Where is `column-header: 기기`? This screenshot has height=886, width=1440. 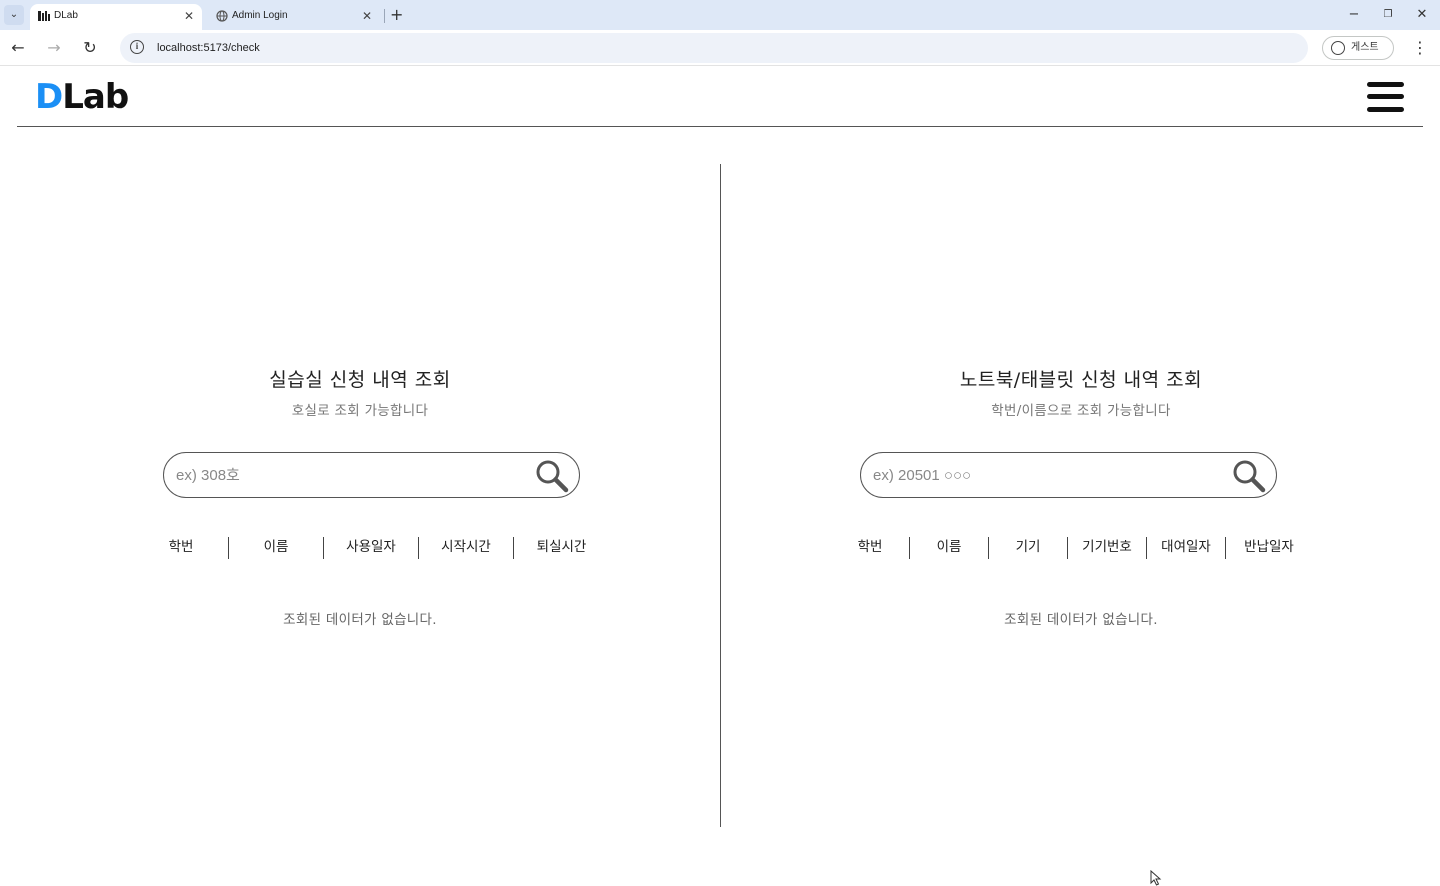 column-header: 기기 is located at coordinates (1028, 548).